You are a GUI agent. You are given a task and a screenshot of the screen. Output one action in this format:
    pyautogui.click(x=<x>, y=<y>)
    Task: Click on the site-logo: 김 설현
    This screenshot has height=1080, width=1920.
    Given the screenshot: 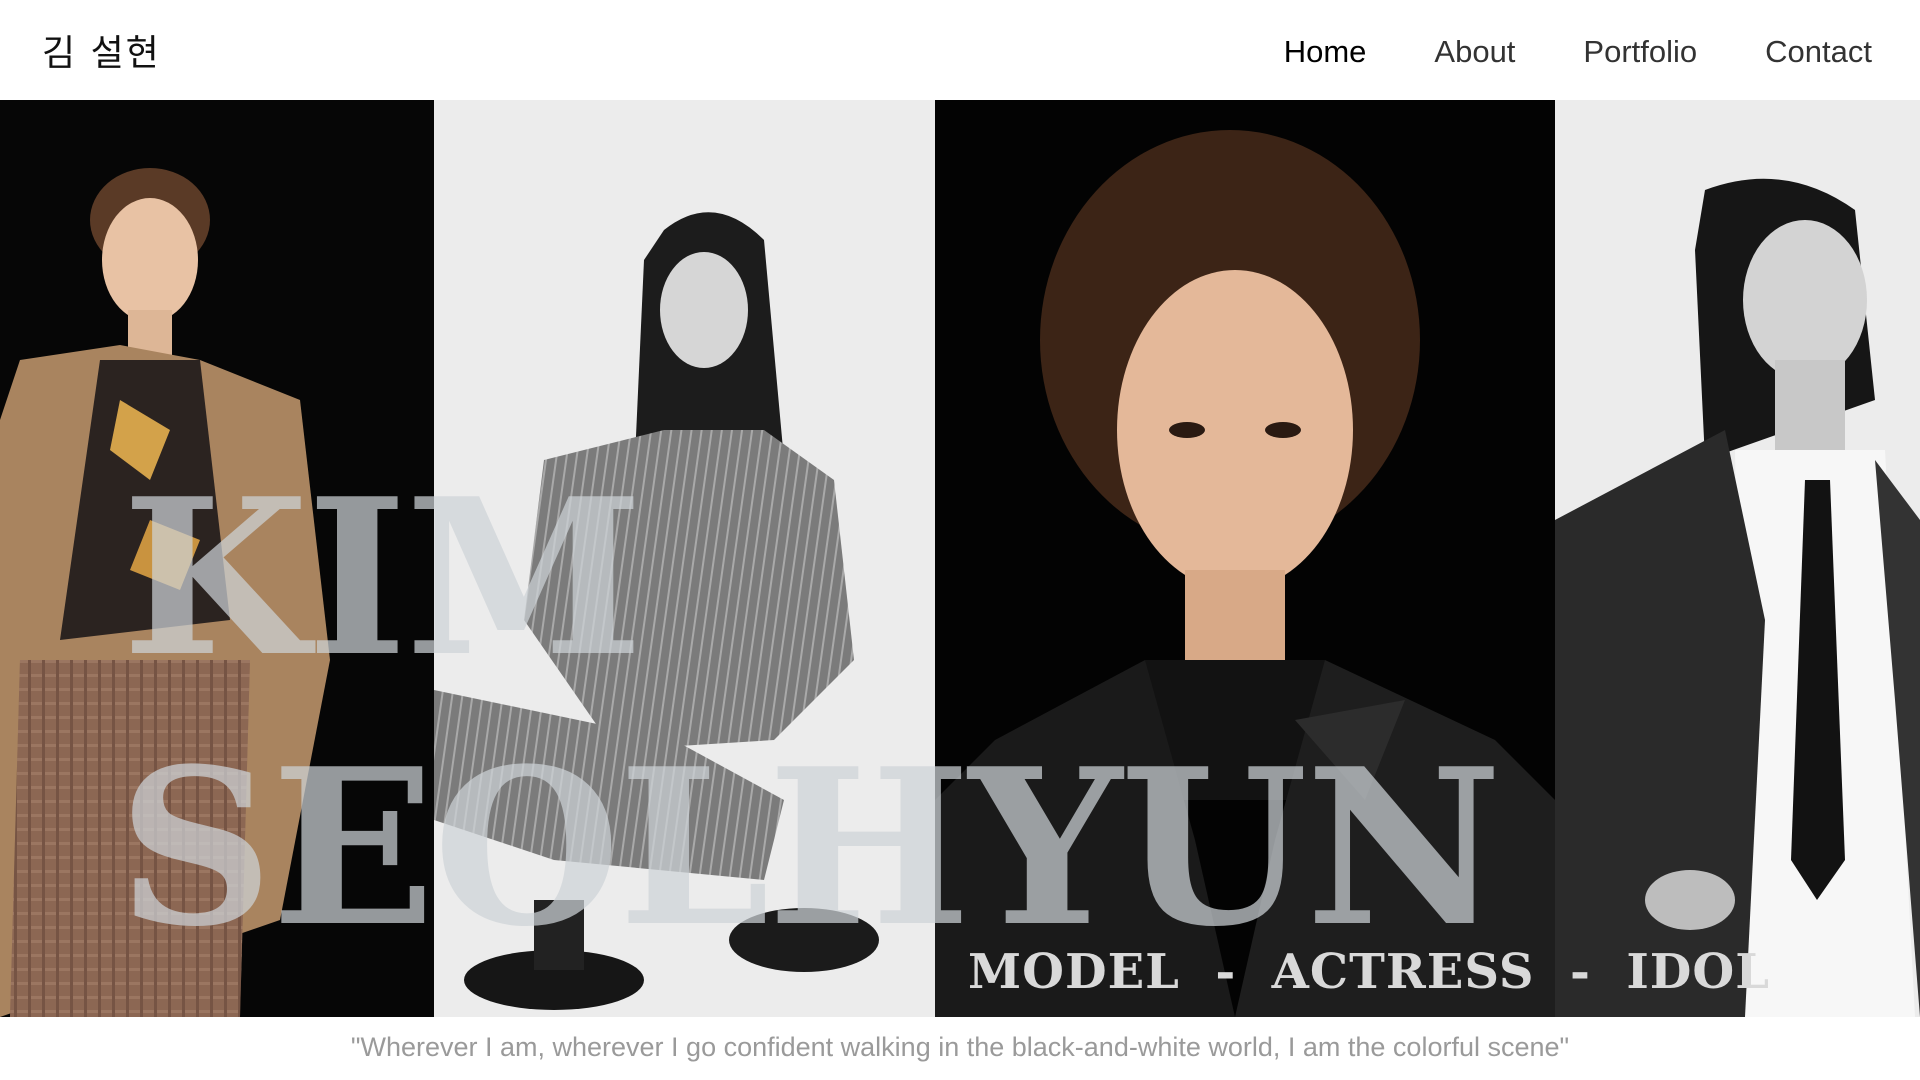 What is the action you would take?
    pyautogui.click(x=101, y=50)
    